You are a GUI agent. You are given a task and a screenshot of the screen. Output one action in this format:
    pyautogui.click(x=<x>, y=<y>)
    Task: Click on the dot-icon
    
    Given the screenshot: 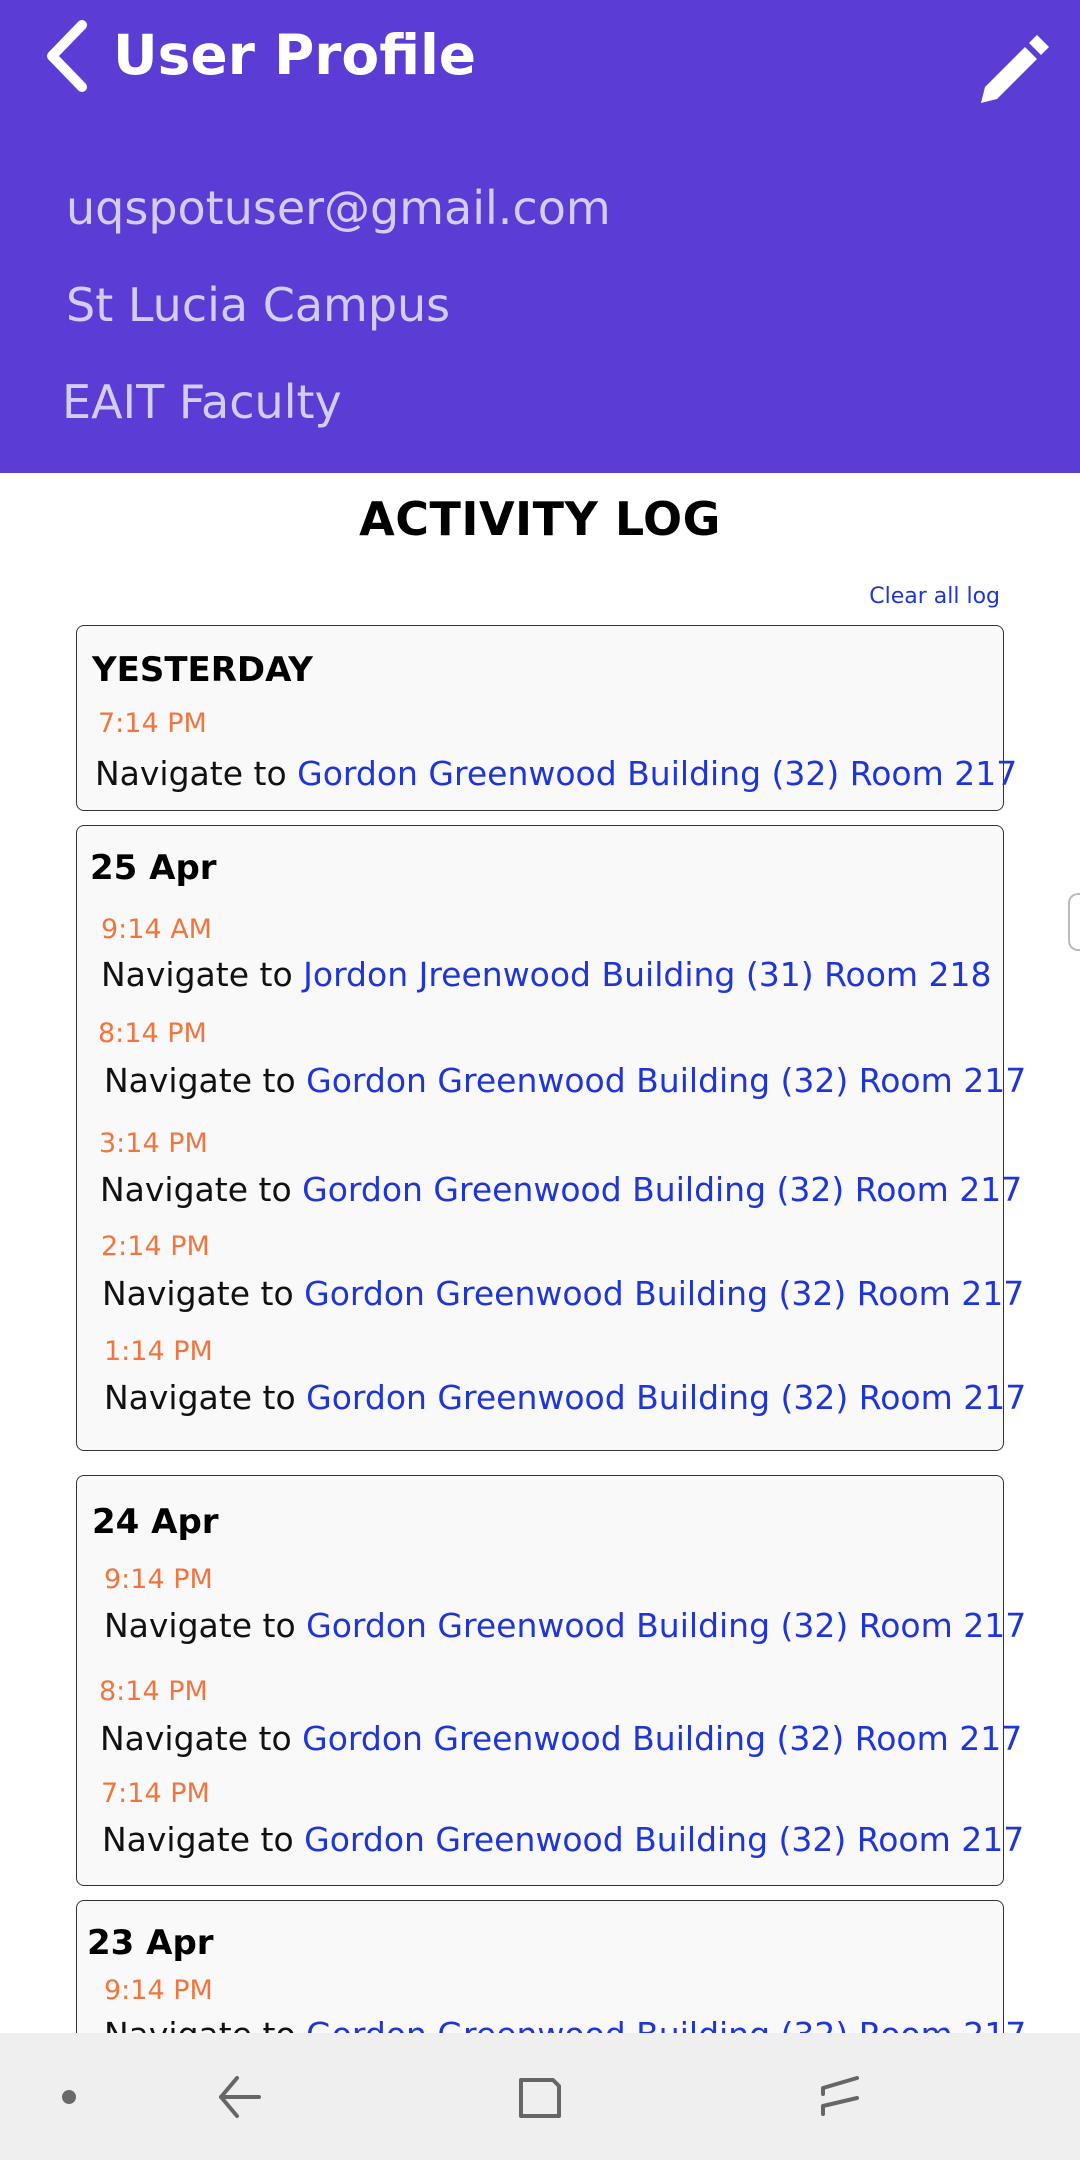 What is the action you would take?
    pyautogui.click(x=69, y=2096)
    